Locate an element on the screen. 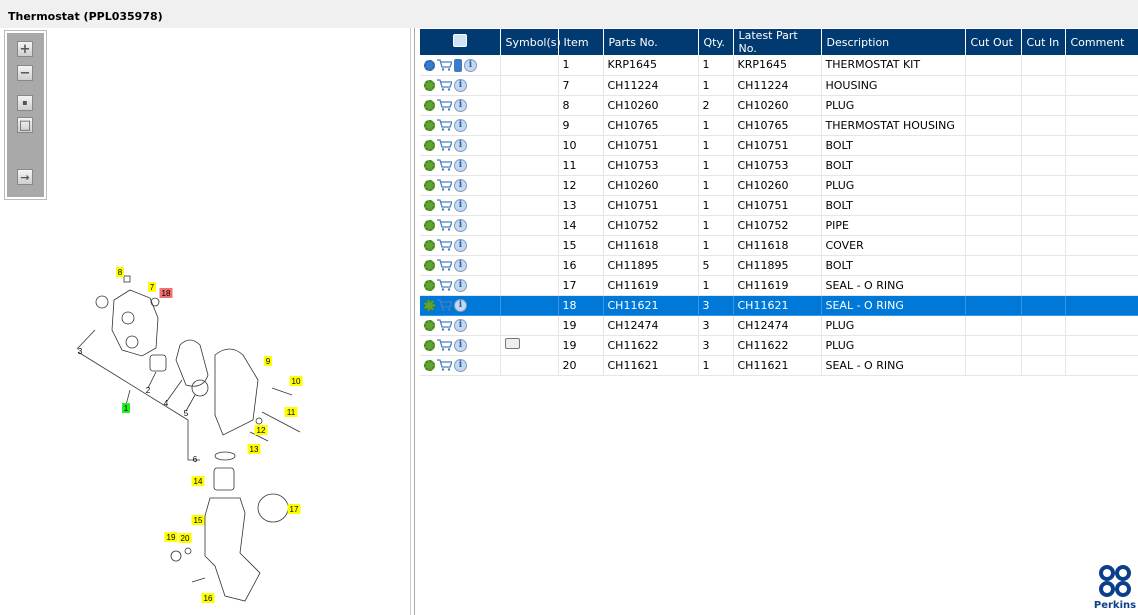  callout-4: 4 is located at coordinates (166, 403).